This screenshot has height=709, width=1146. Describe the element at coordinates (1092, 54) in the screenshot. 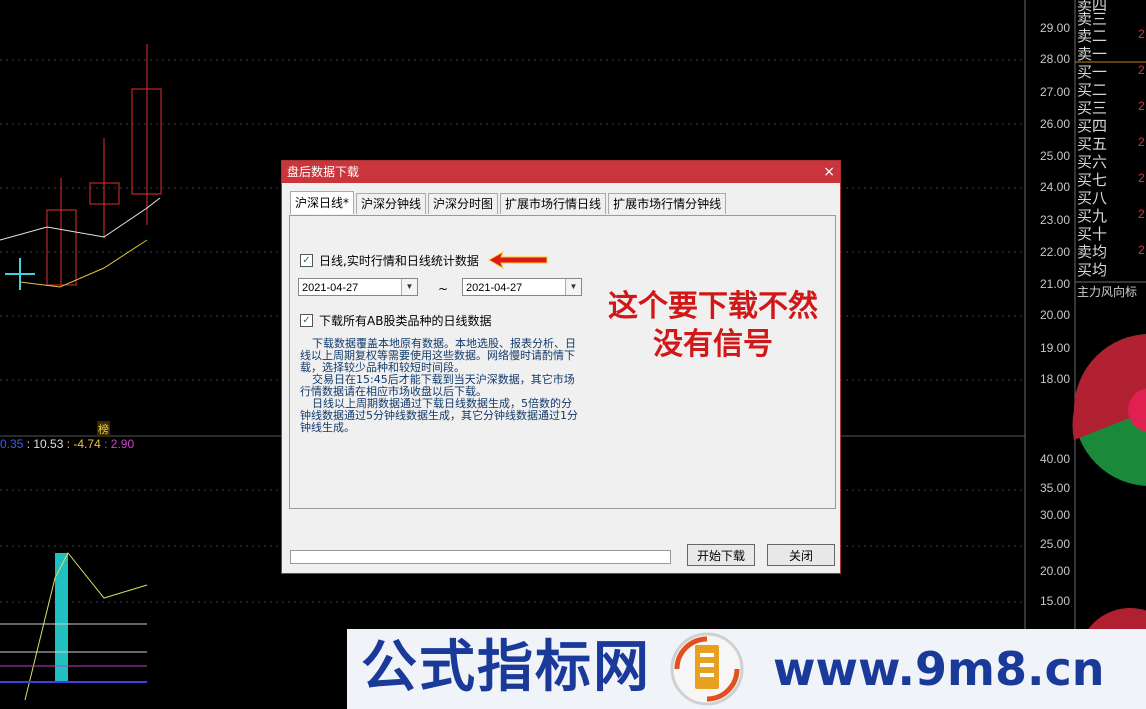

I see `order-book-label: 卖一` at that location.